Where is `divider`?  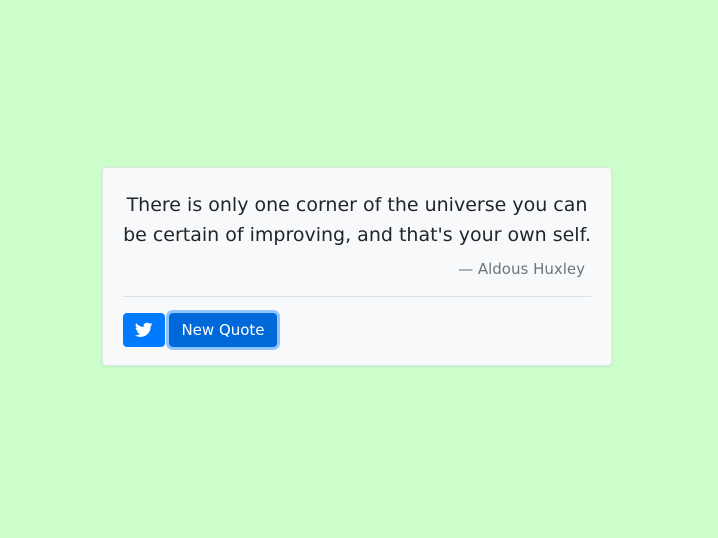
divider is located at coordinates (357, 296).